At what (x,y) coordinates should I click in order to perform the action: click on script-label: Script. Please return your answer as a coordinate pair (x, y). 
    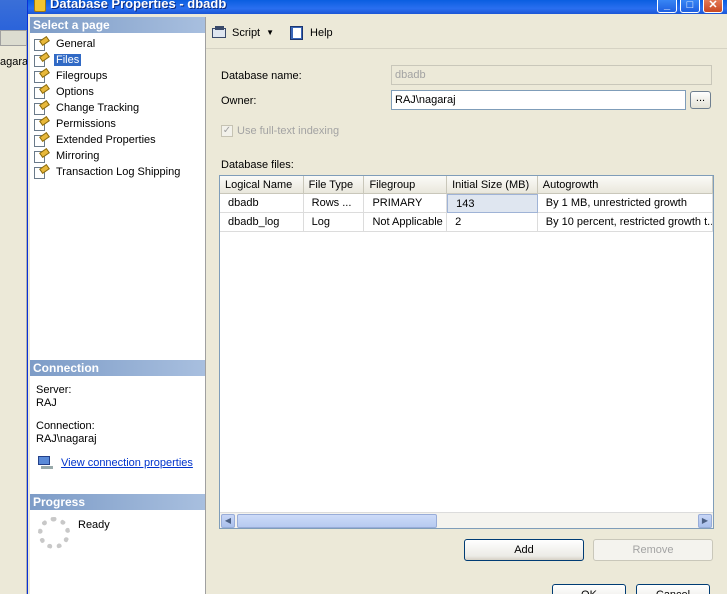
    Looking at the image, I should click on (246, 32).